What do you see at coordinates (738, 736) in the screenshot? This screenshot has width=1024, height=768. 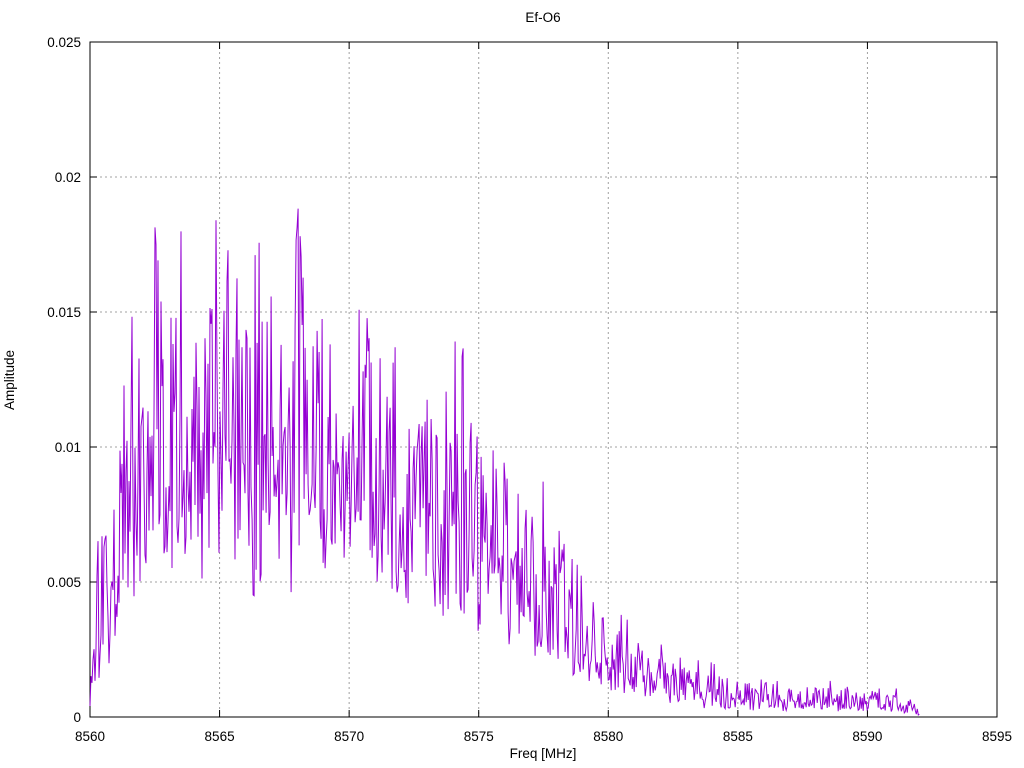 I see `x-tick-label: 8585` at bounding box center [738, 736].